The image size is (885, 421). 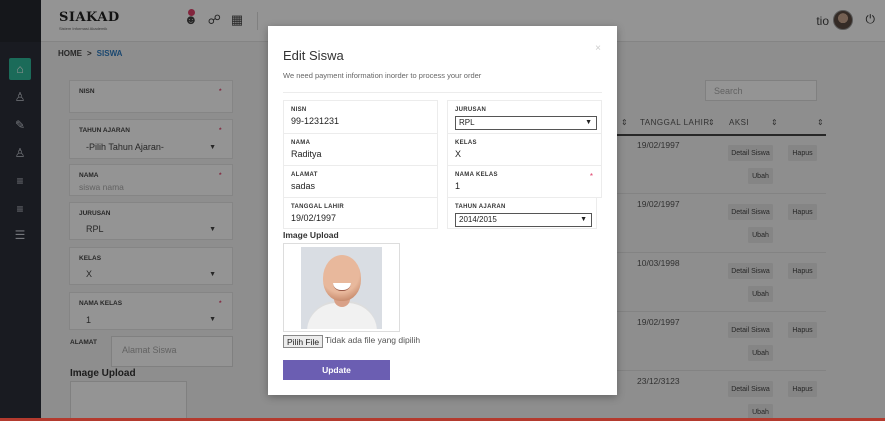 What do you see at coordinates (336, 370) in the screenshot?
I see `update-button: Update` at bounding box center [336, 370].